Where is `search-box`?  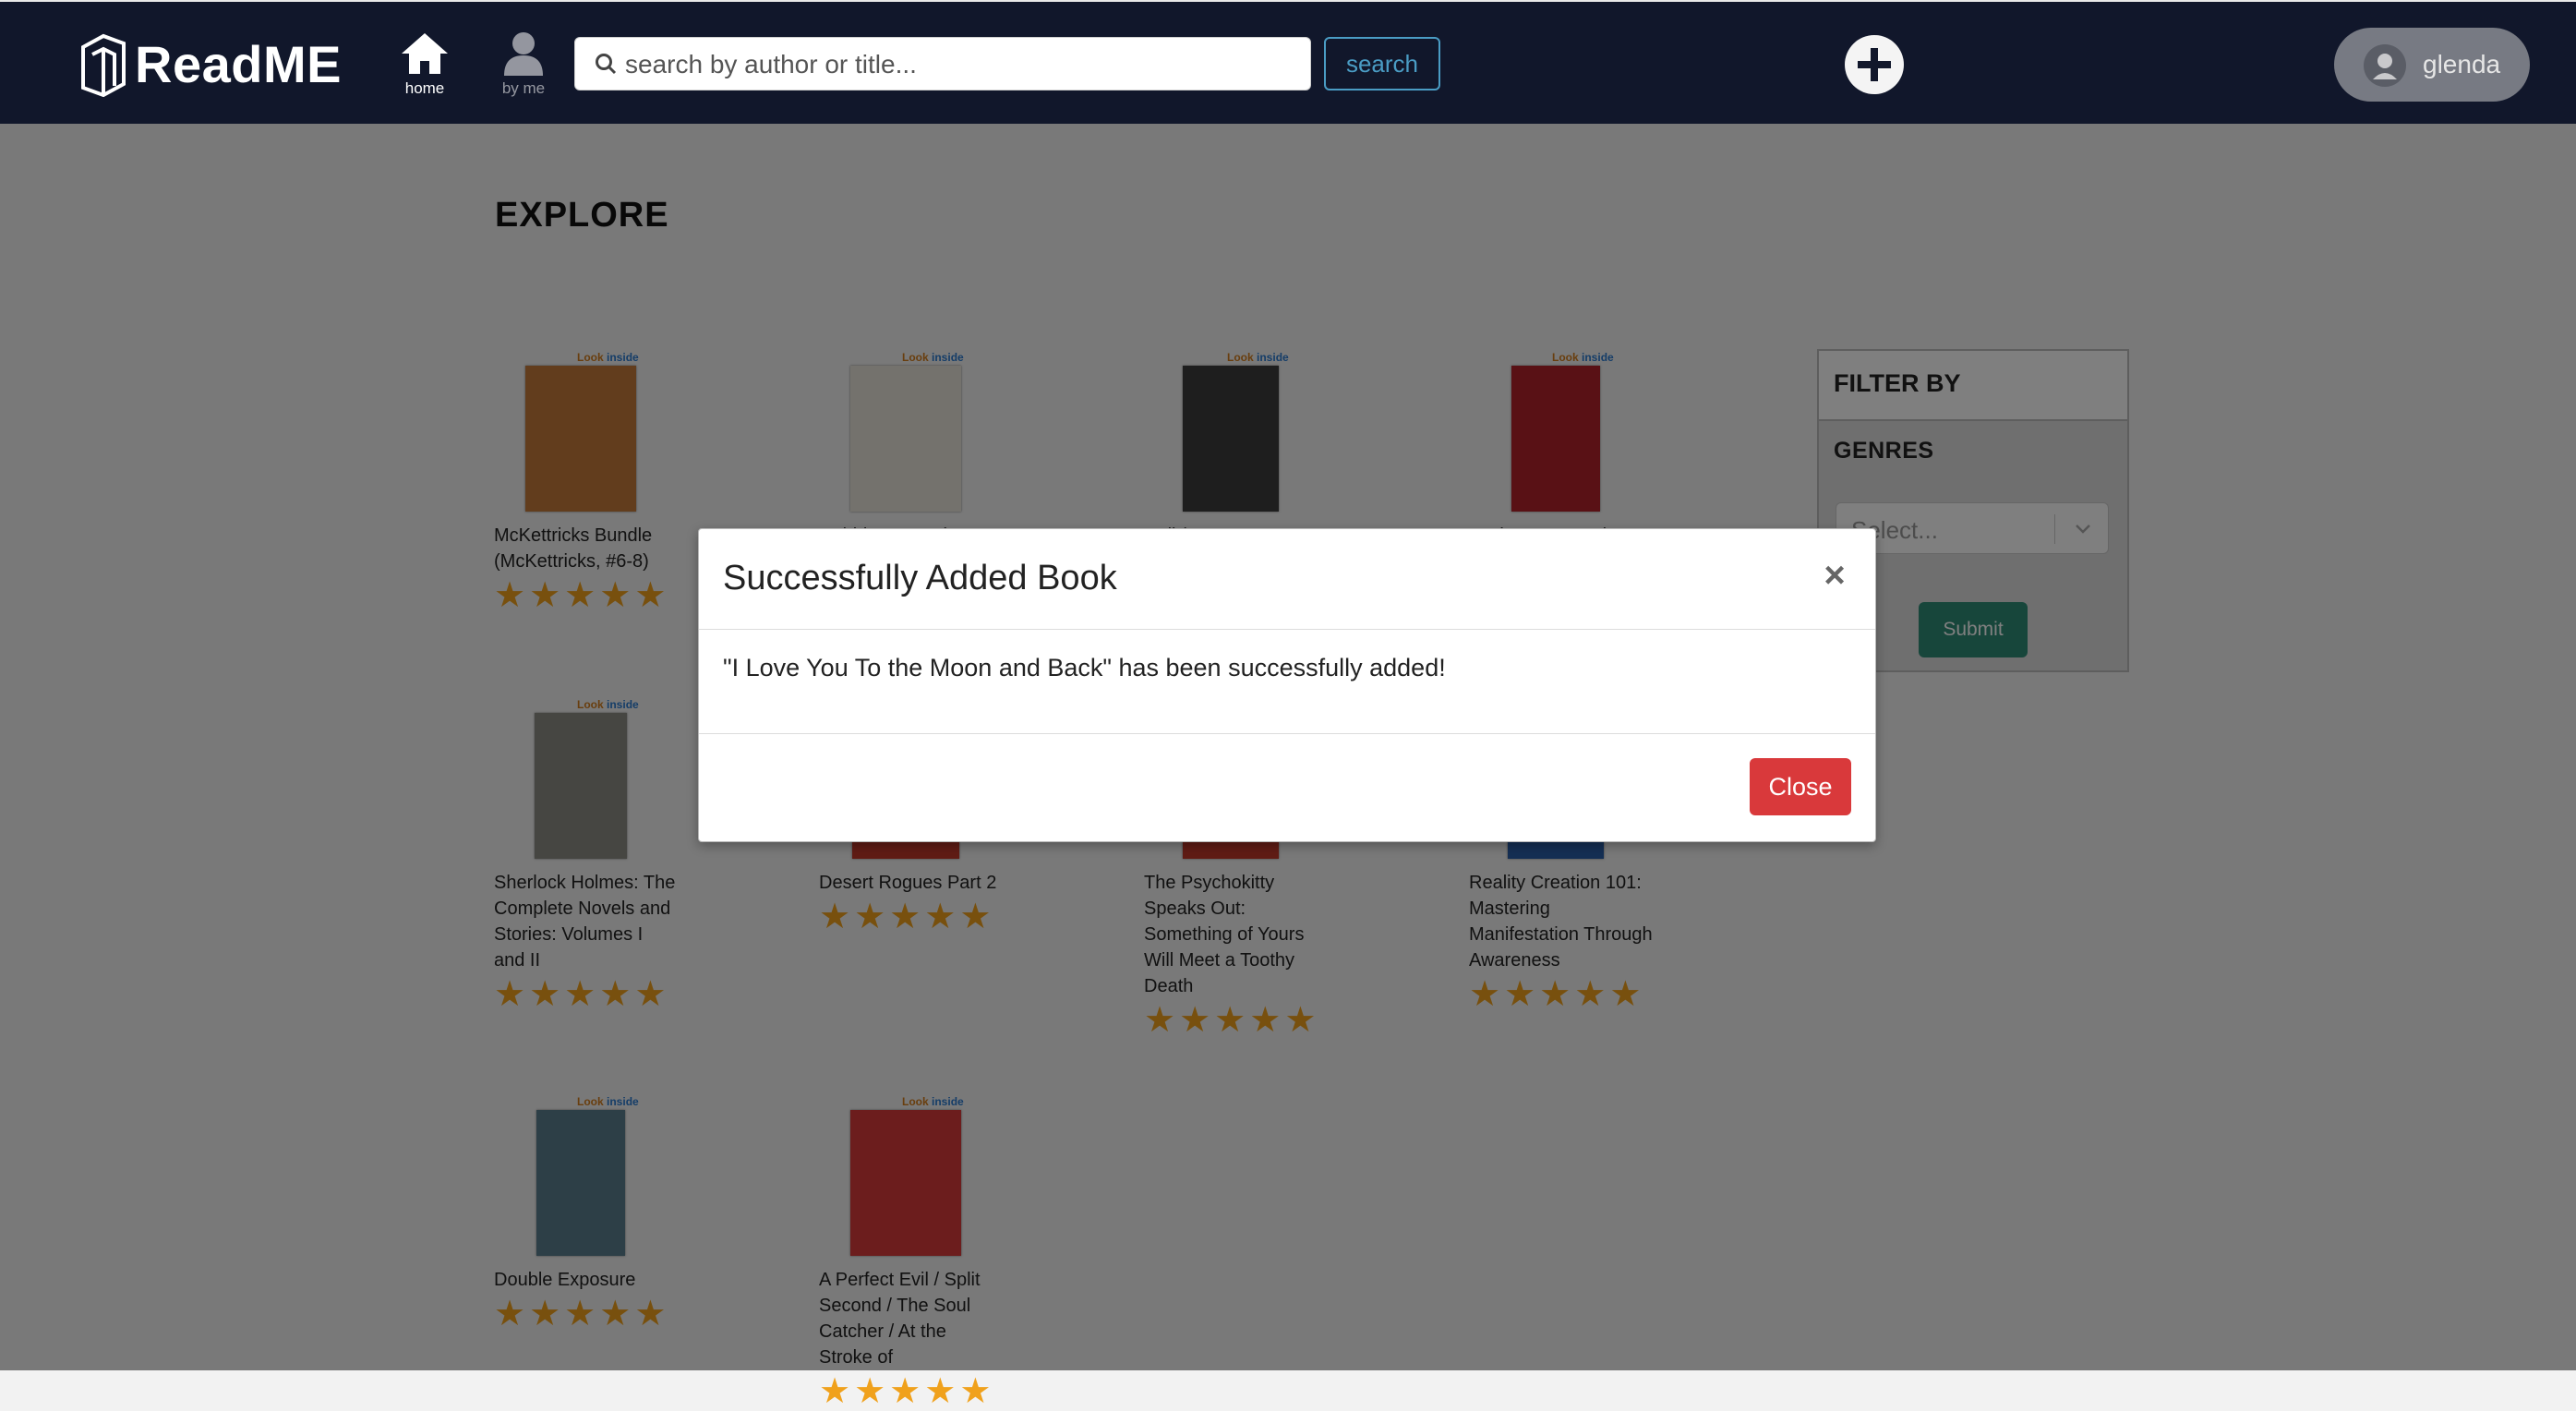
search-box is located at coordinates (942, 64).